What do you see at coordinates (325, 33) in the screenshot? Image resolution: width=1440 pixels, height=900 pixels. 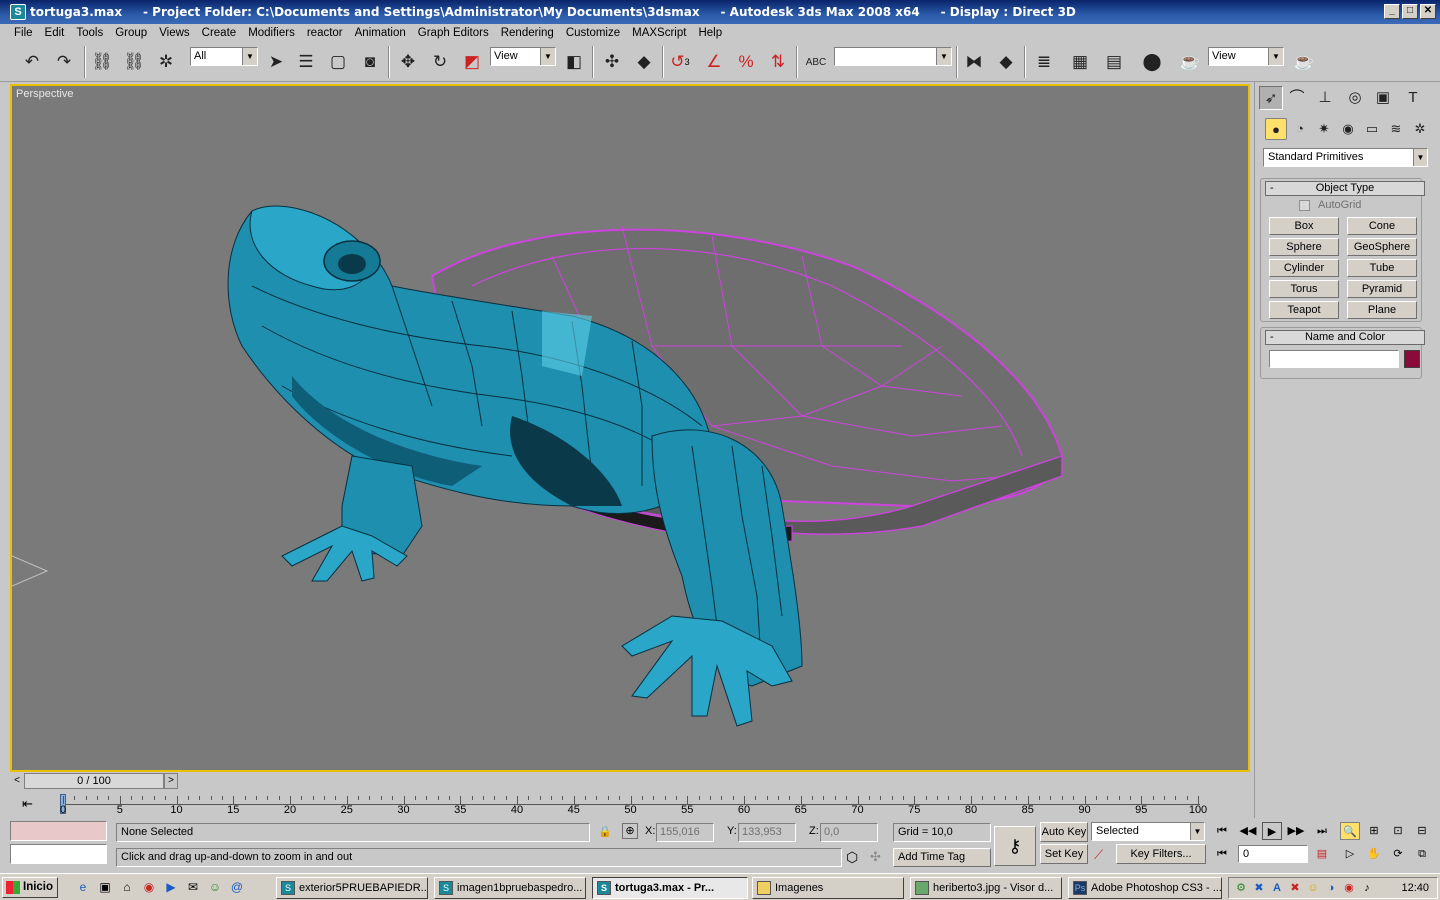 I see `menu-reactor: reactor` at bounding box center [325, 33].